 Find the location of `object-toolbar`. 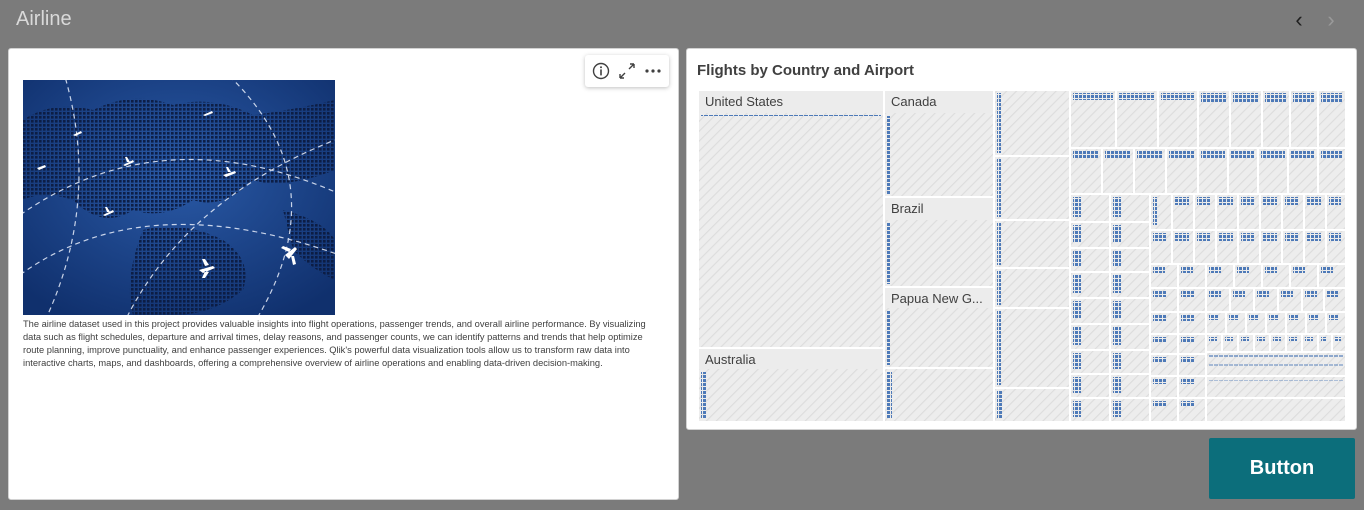

object-toolbar is located at coordinates (627, 71).